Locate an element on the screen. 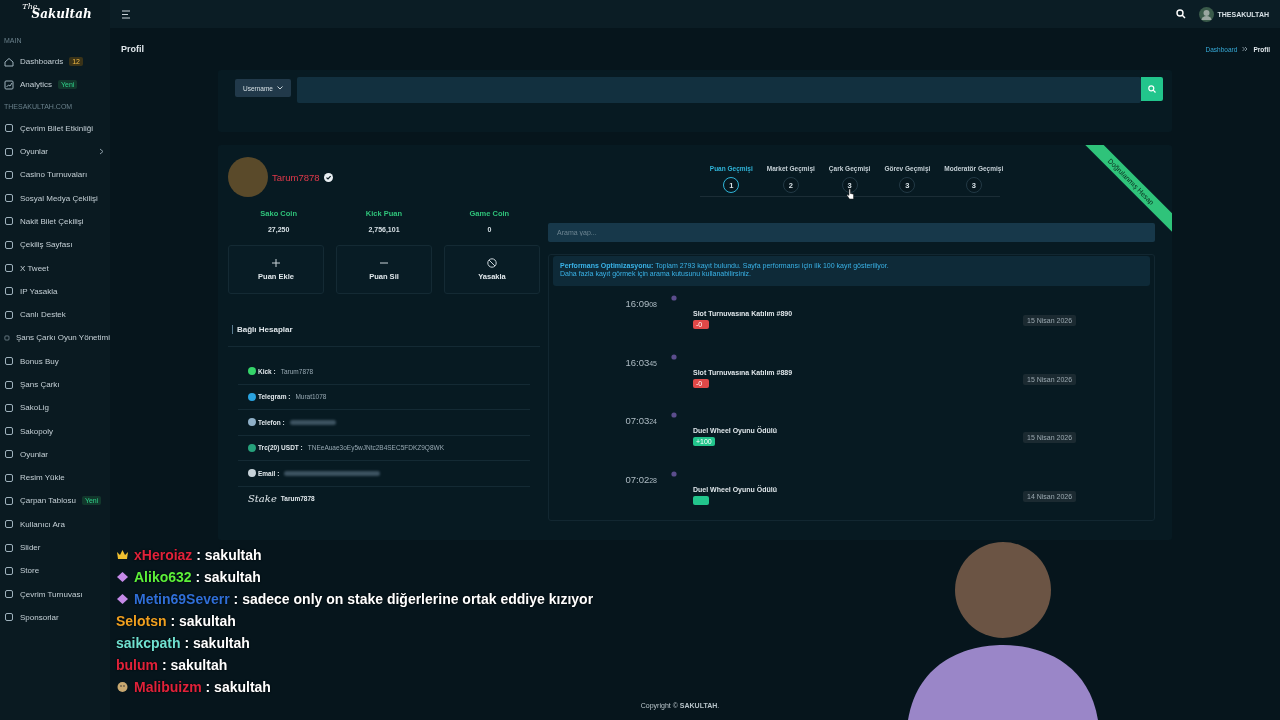 This screenshot has height=720, width=1280. sidebar-item: Slider is located at coordinates (57, 547).